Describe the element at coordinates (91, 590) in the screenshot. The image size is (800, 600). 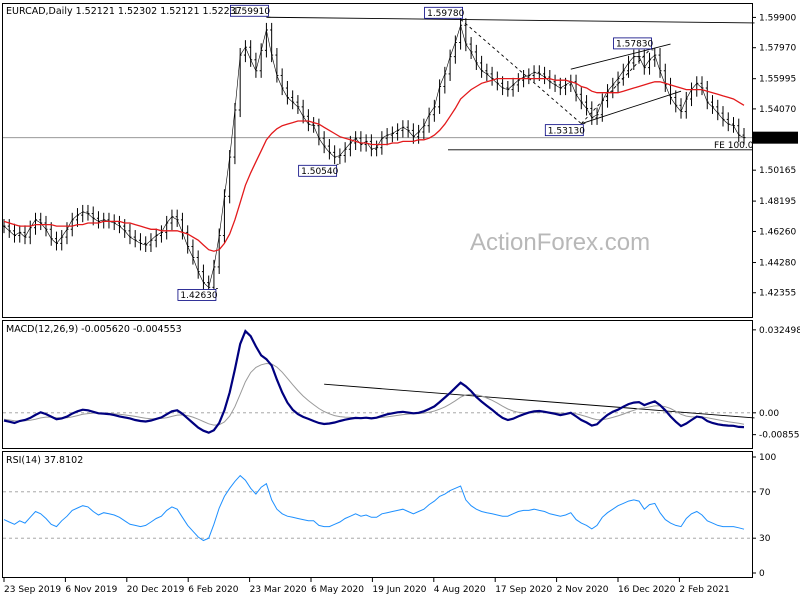
I see `x-tick-label: 6 Nov 2019` at that location.